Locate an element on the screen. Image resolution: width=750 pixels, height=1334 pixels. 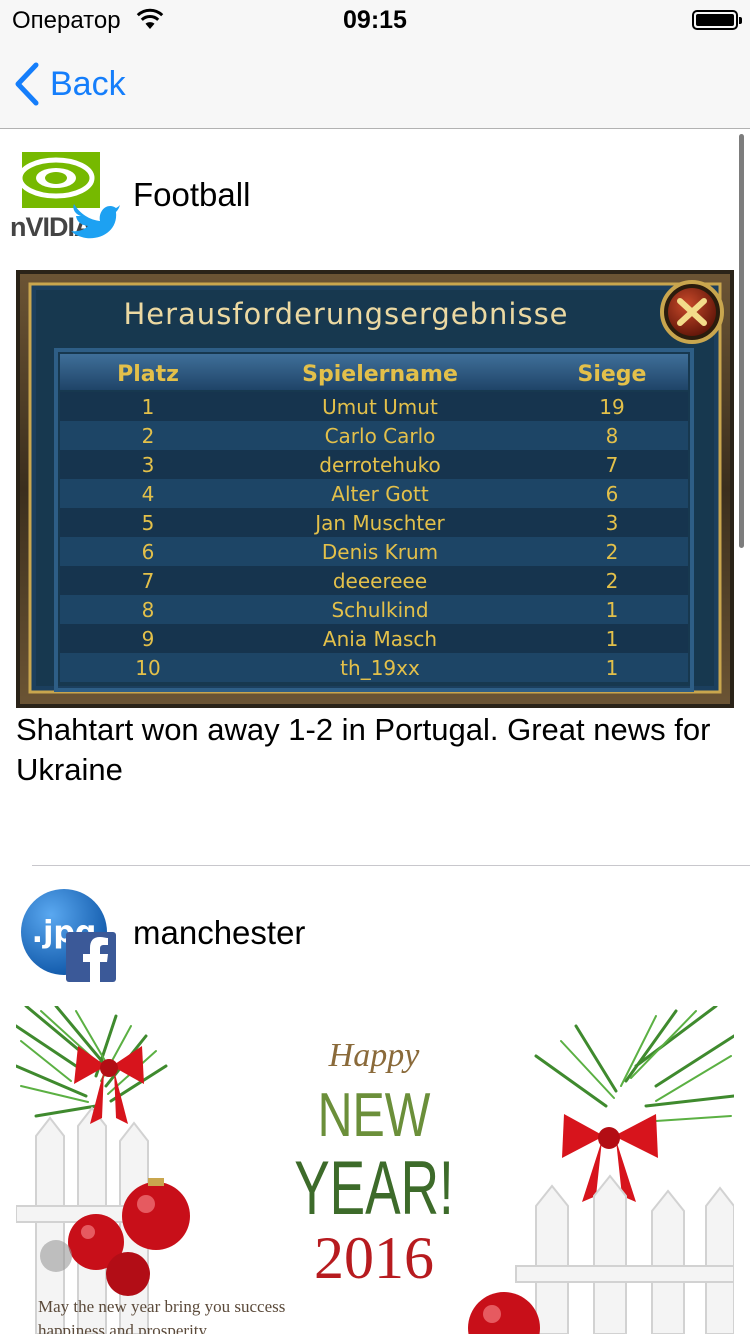
leaderboard-cell: Schulkind is located at coordinates (379, 610).